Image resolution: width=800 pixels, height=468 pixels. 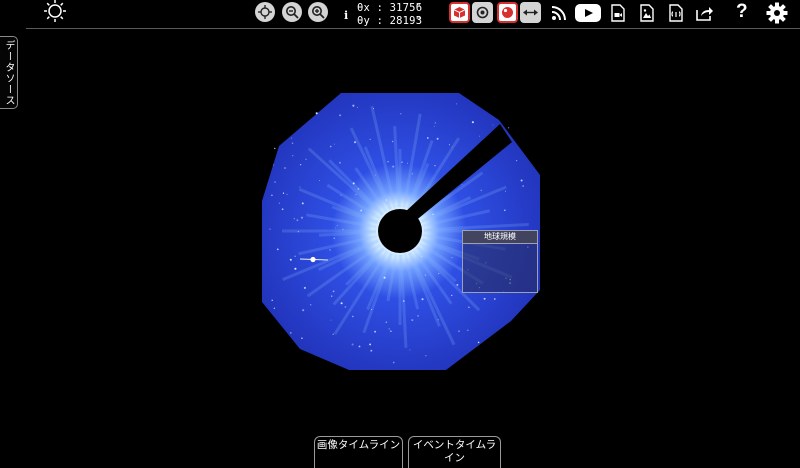 What do you see at coordinates (265, 12) in the screenshot?
I see `move-icon` at bounding box center [265, 12].